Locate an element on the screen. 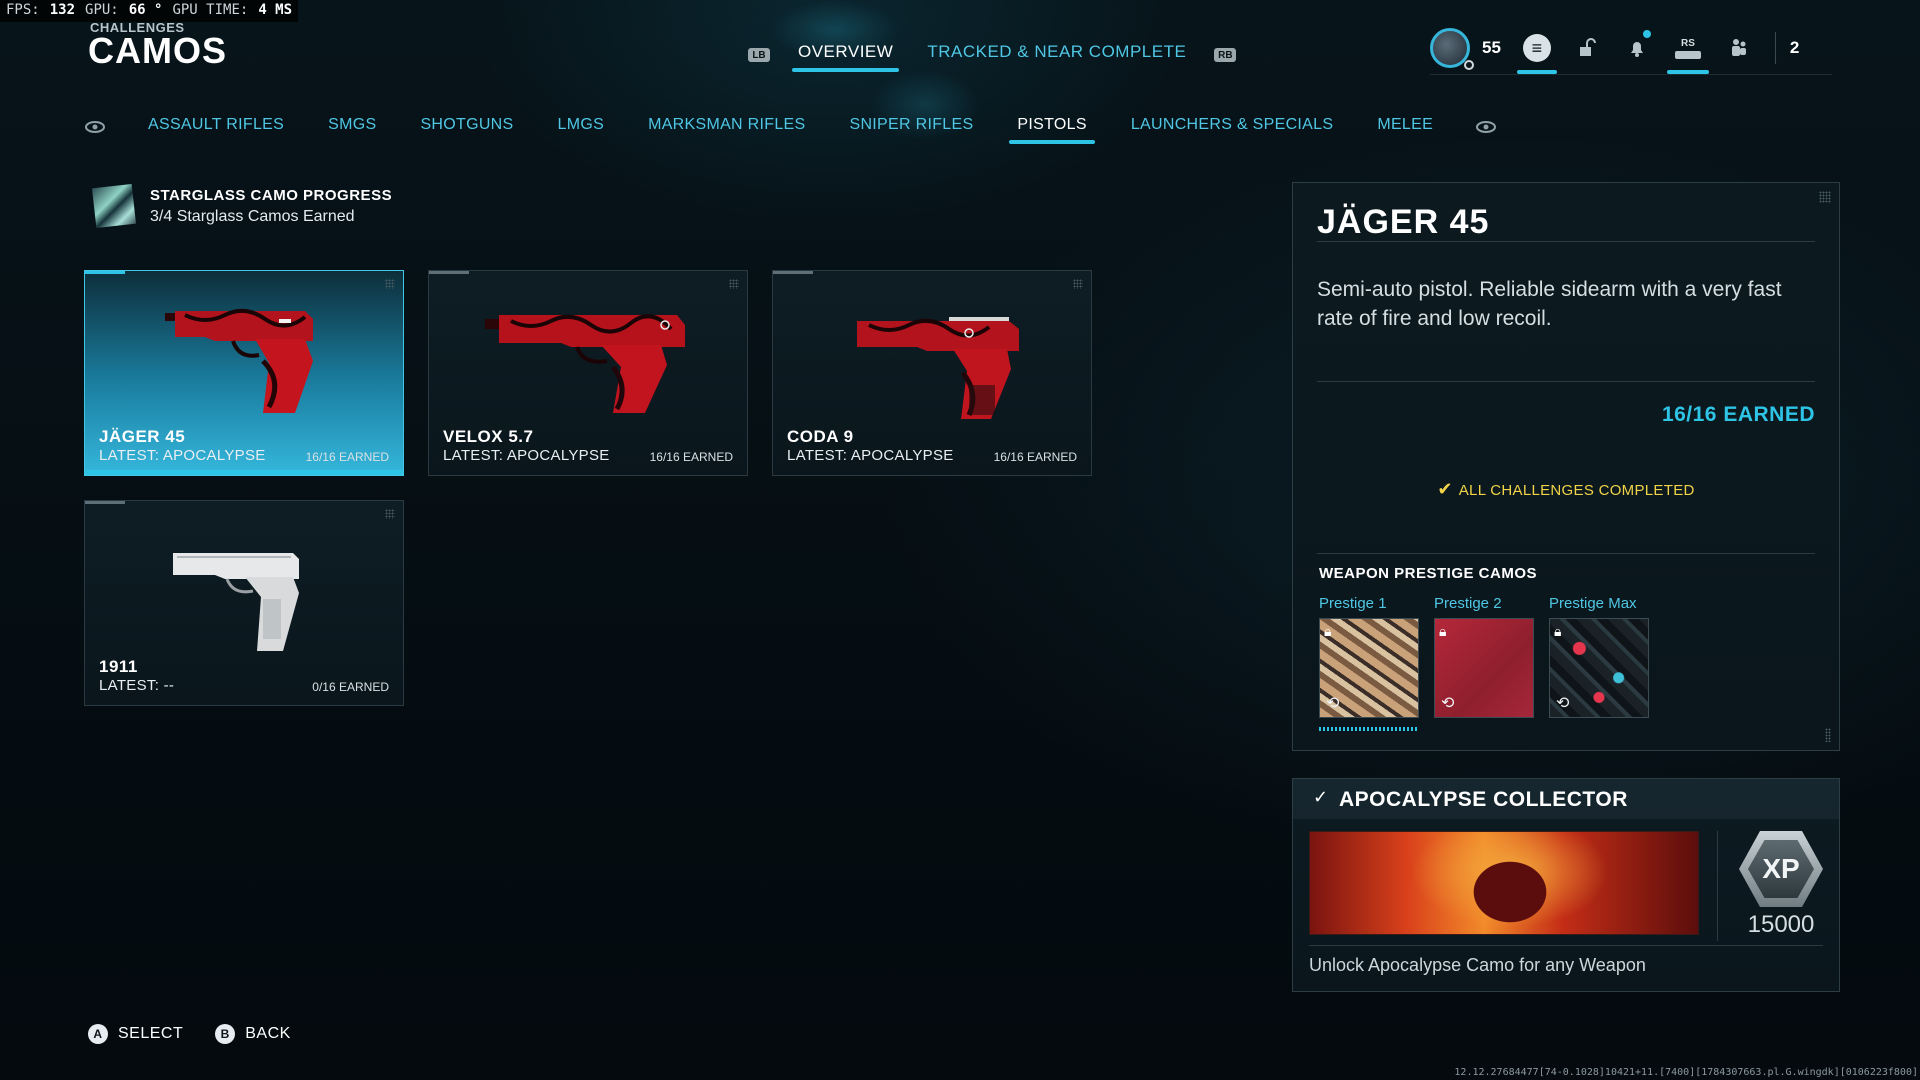 The height and width of the screenshot is (1080, 1920). checkmark-icon: ✓ is located at coordinates (1321, 797).